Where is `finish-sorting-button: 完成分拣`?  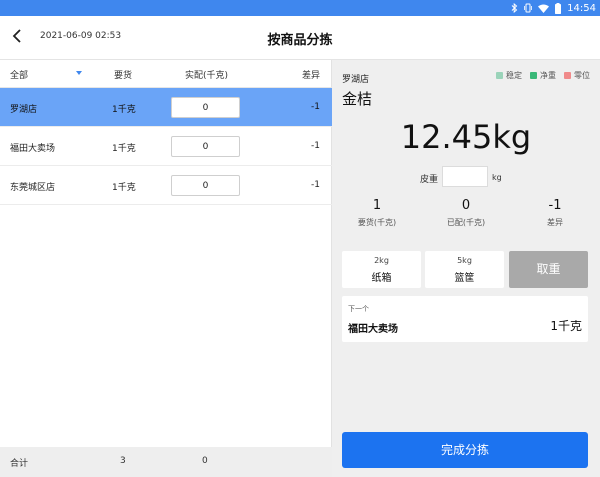
finish-sorting-button: 完成分拣 is located at coordinates (465, 450).